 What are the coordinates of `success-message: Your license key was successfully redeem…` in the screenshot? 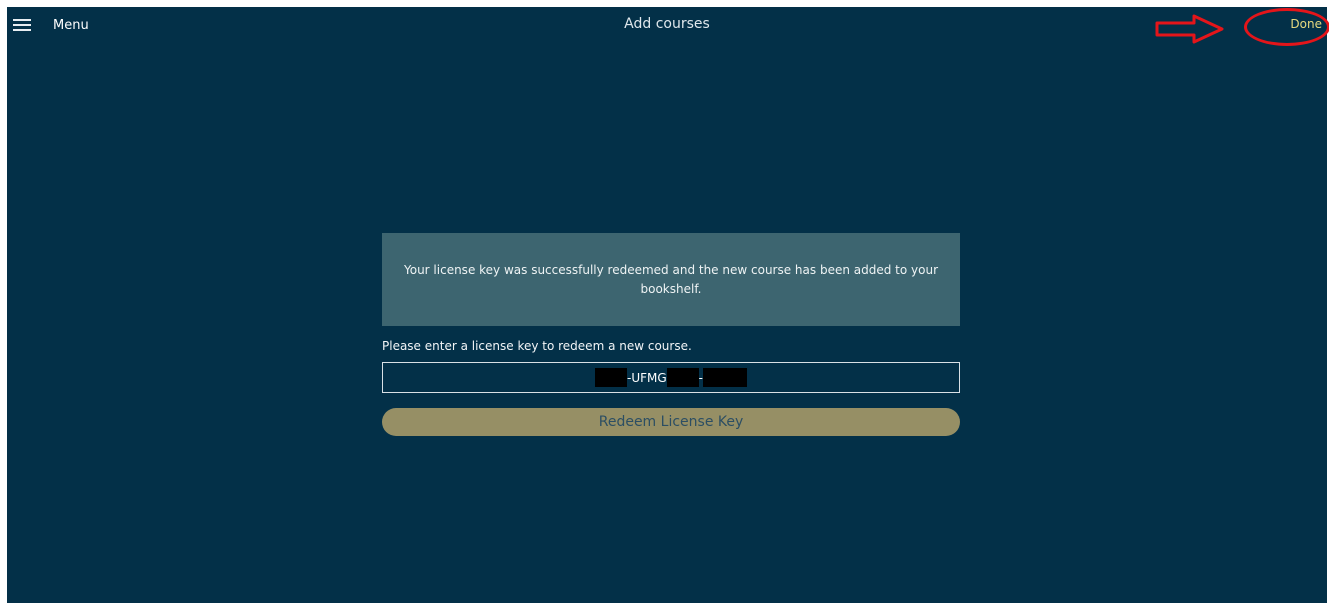 It's located at (671, 279).